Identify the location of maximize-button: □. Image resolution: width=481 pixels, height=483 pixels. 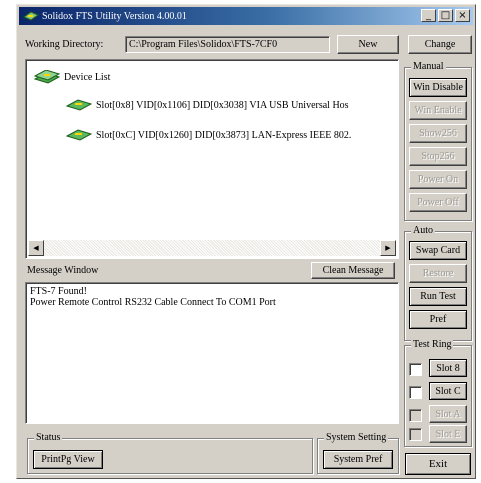
(445, 15).